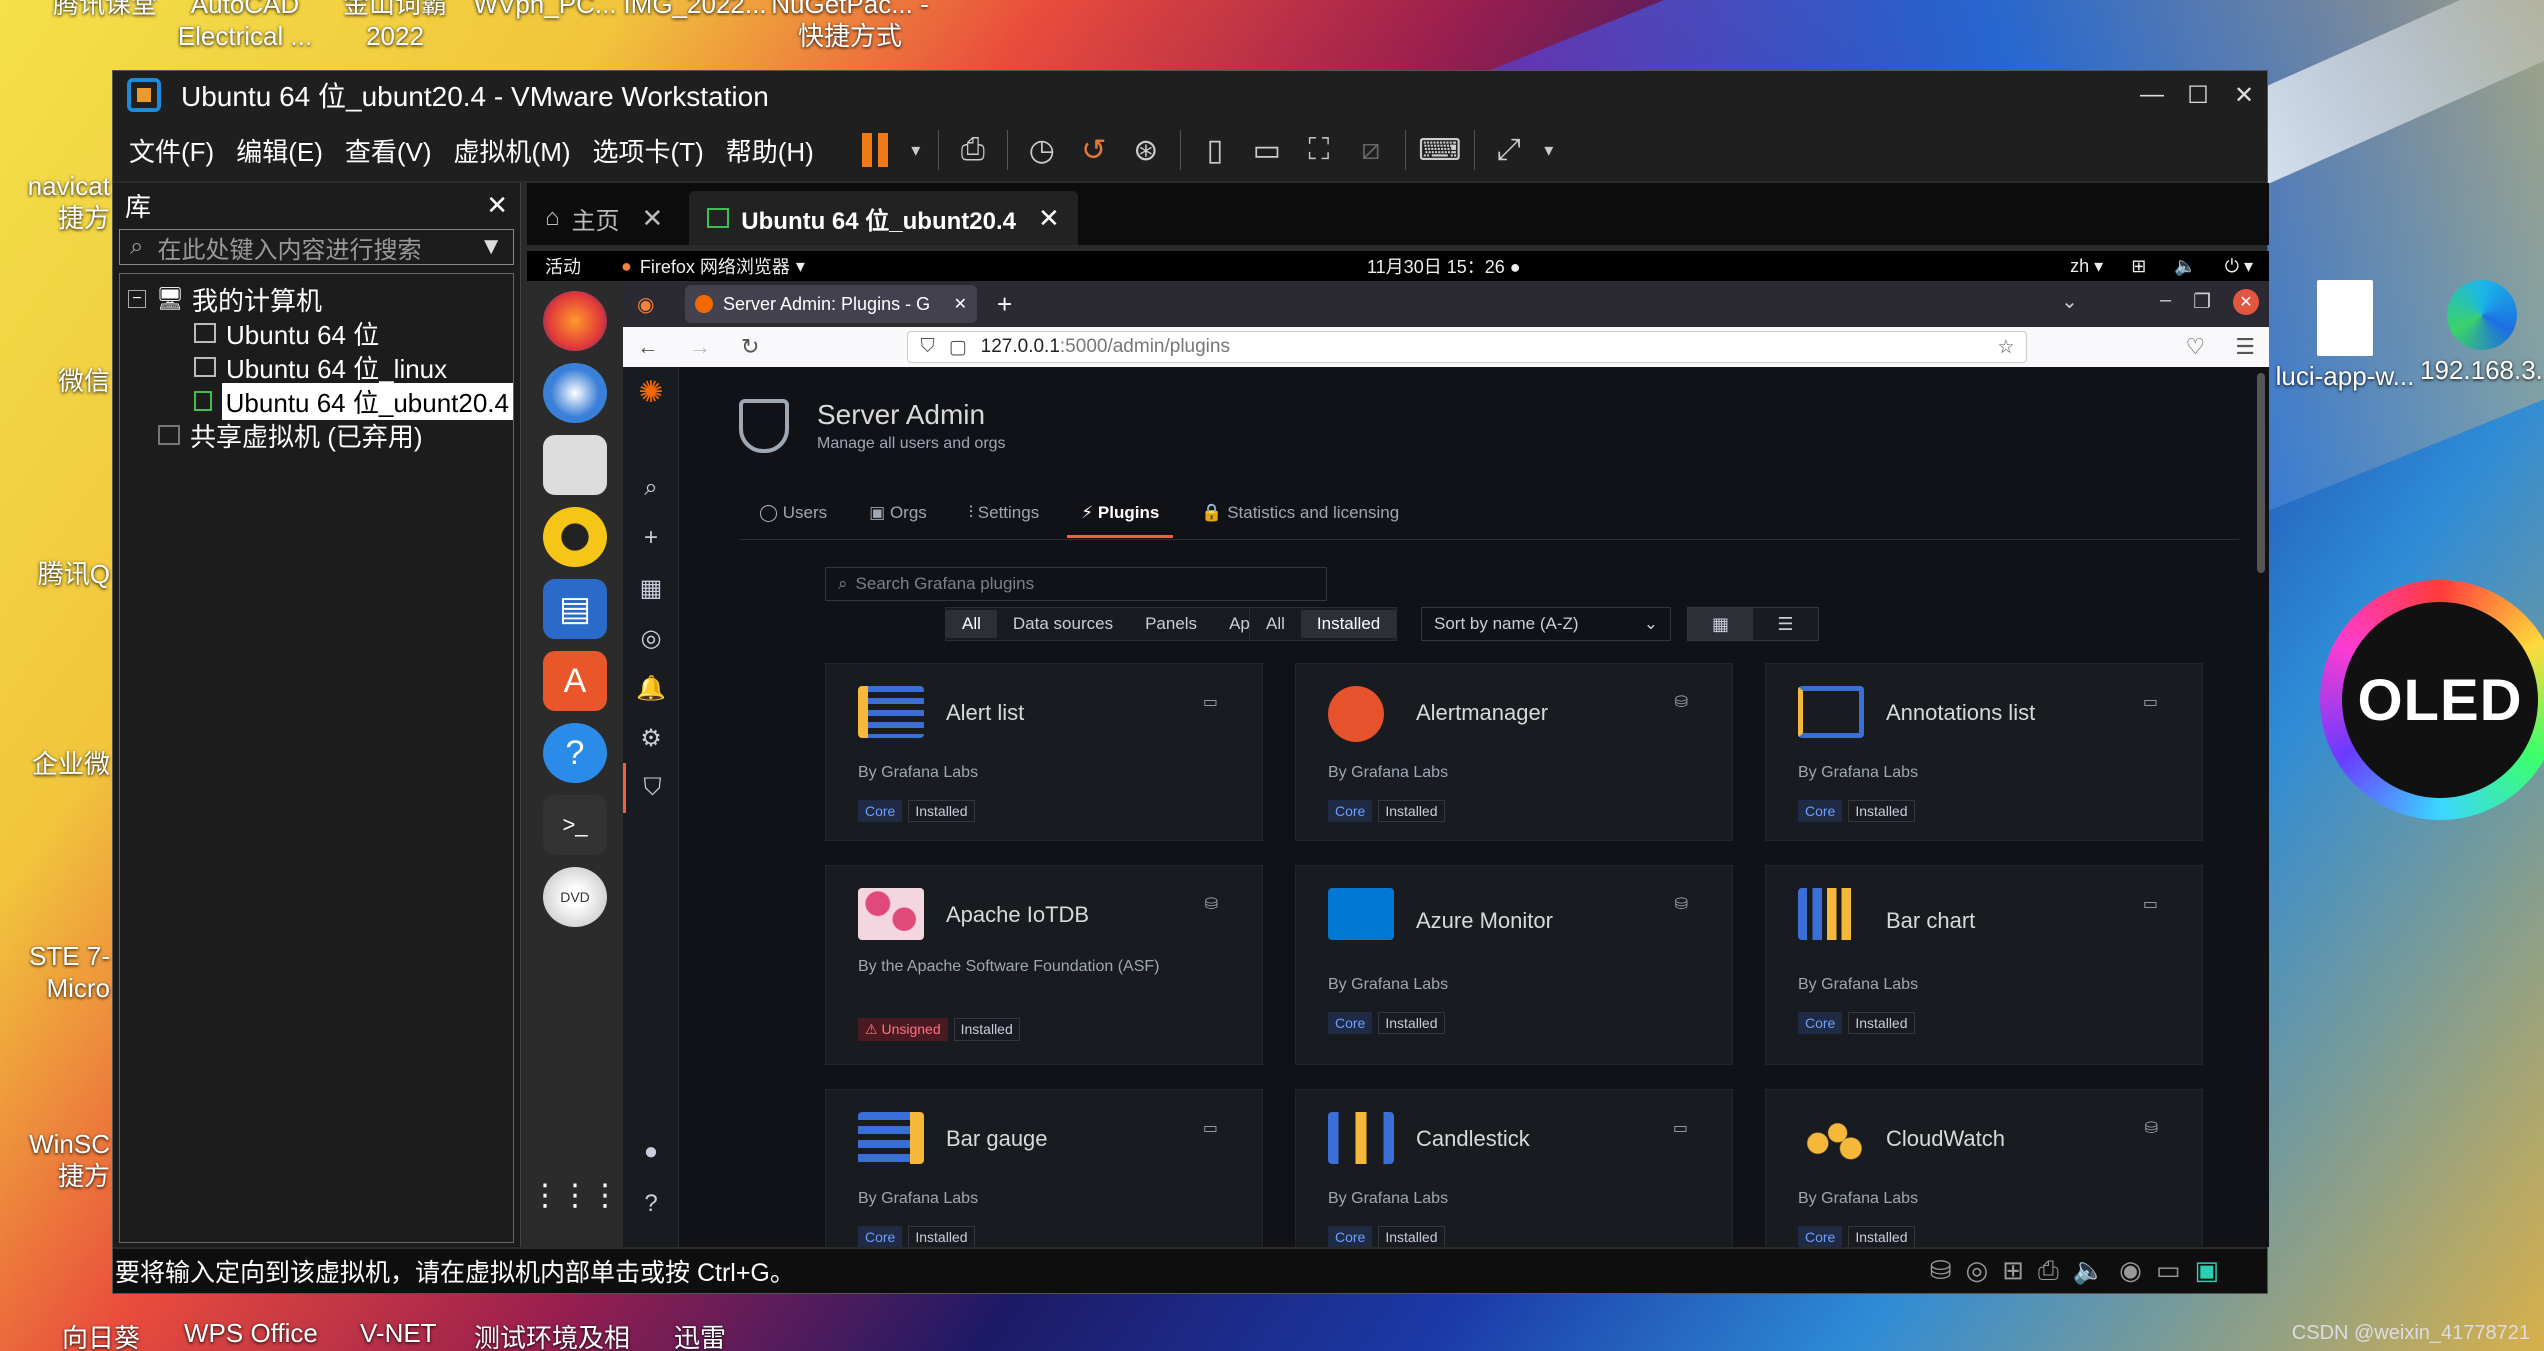 The image size is (2544, 1351). Describe the element at coordinates (1509, 150) in the screenshot. I see `stretch-icon: ⤢` at that location.